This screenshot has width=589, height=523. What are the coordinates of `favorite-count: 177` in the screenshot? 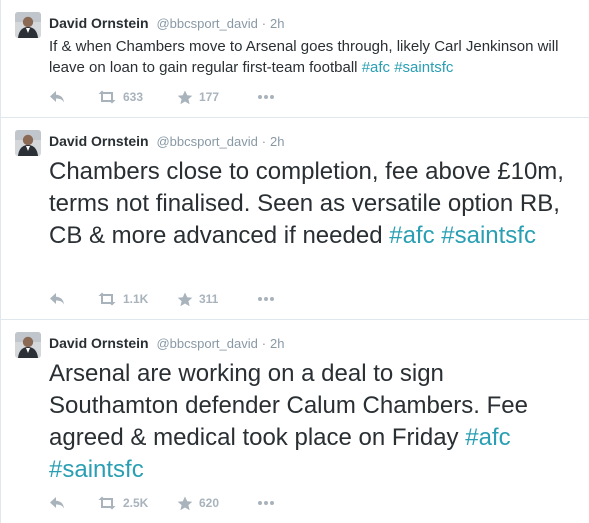 It's located at (209, 97).